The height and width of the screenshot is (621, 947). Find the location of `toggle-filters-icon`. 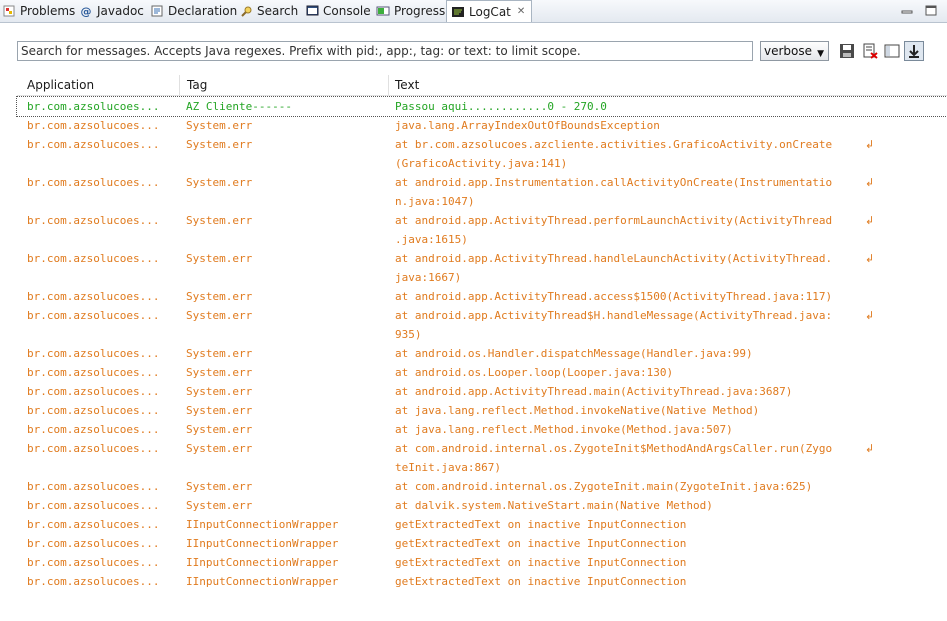

toggle-filters-icon is located at coordinates (892, 51).